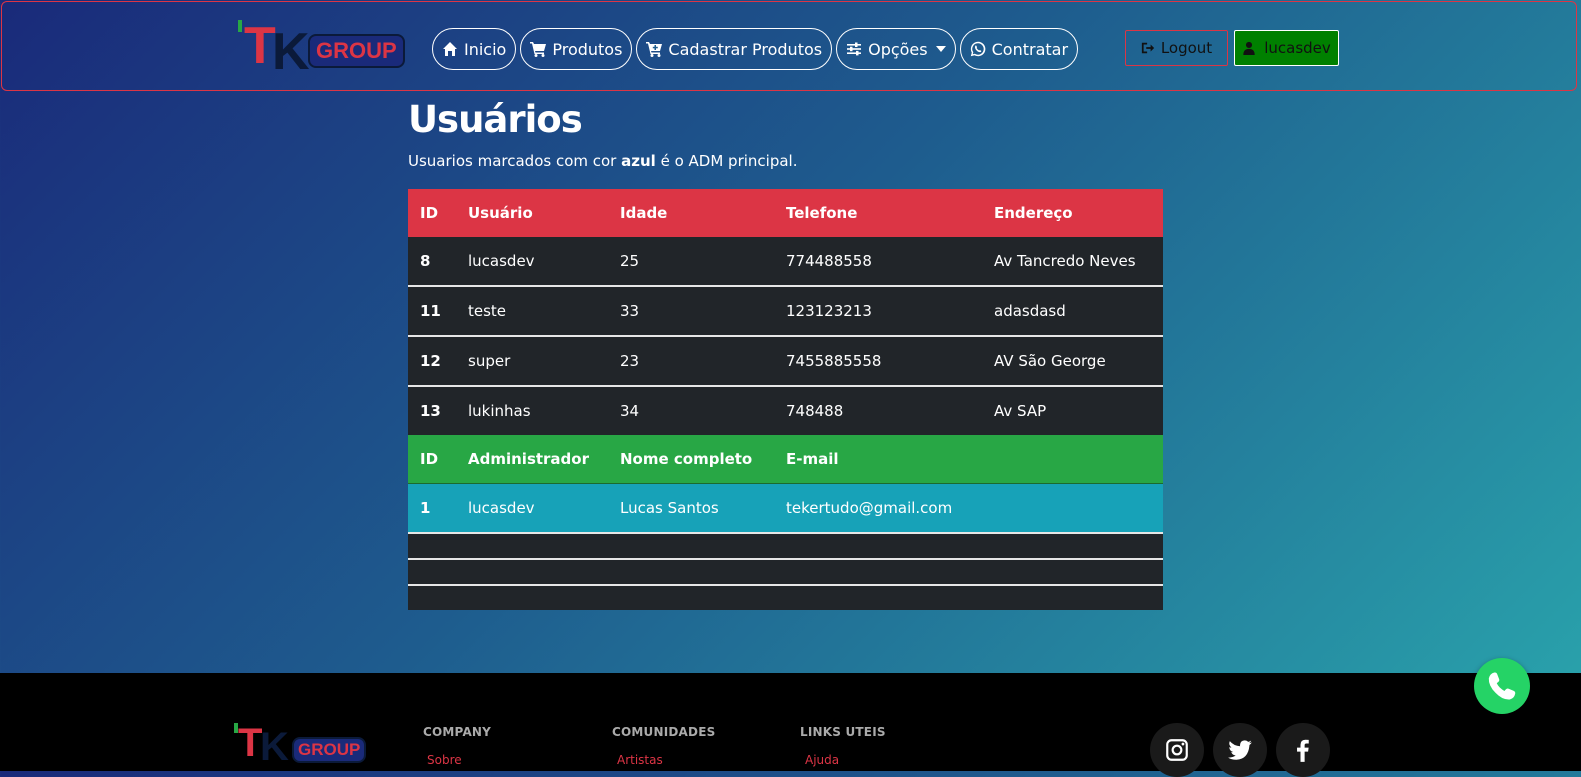 The image size is (1581, 777). I want to click on user-label: lucasdev, so click(1297, 48).